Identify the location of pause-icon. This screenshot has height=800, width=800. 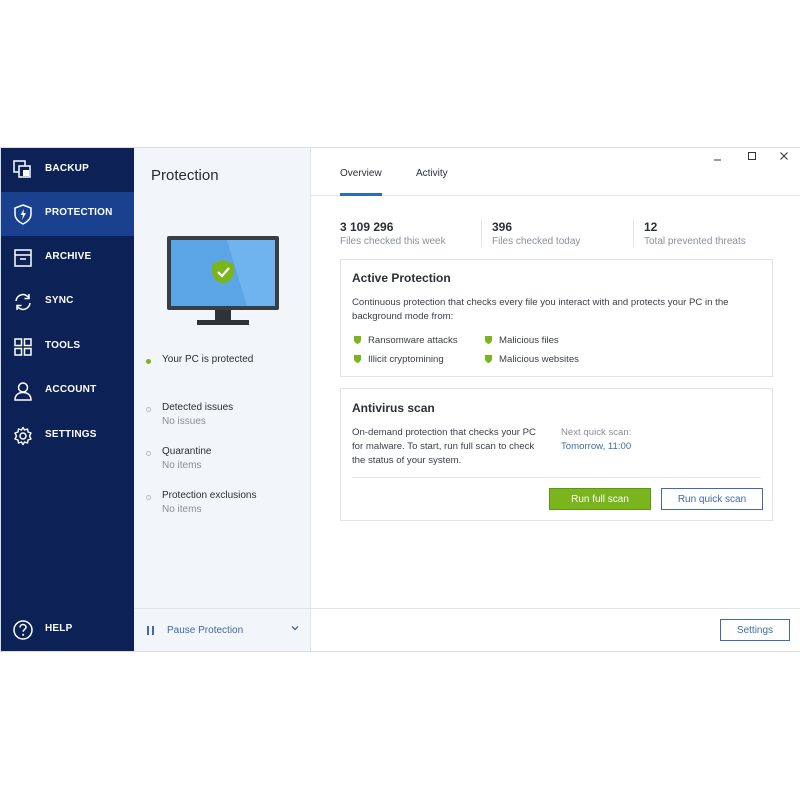
(151, 630).